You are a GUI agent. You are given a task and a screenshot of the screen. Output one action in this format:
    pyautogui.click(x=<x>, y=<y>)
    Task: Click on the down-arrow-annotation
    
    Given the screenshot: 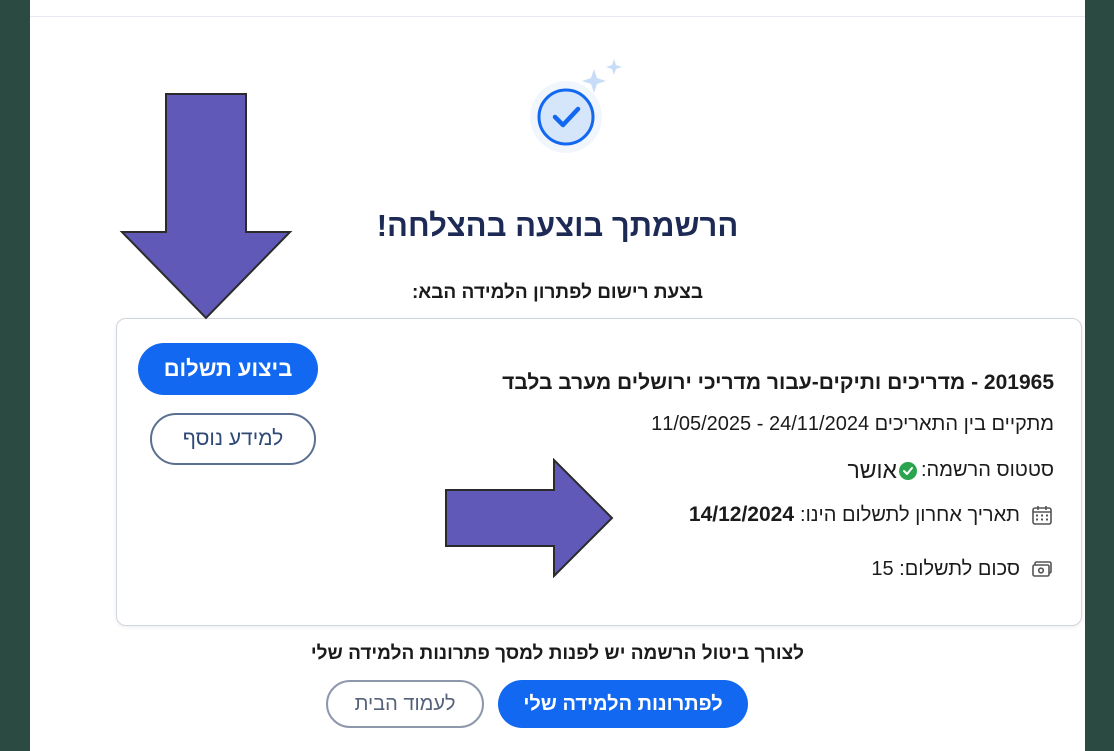 What is the action you would take?
    pyautogui.click(x=206, y=206)
    